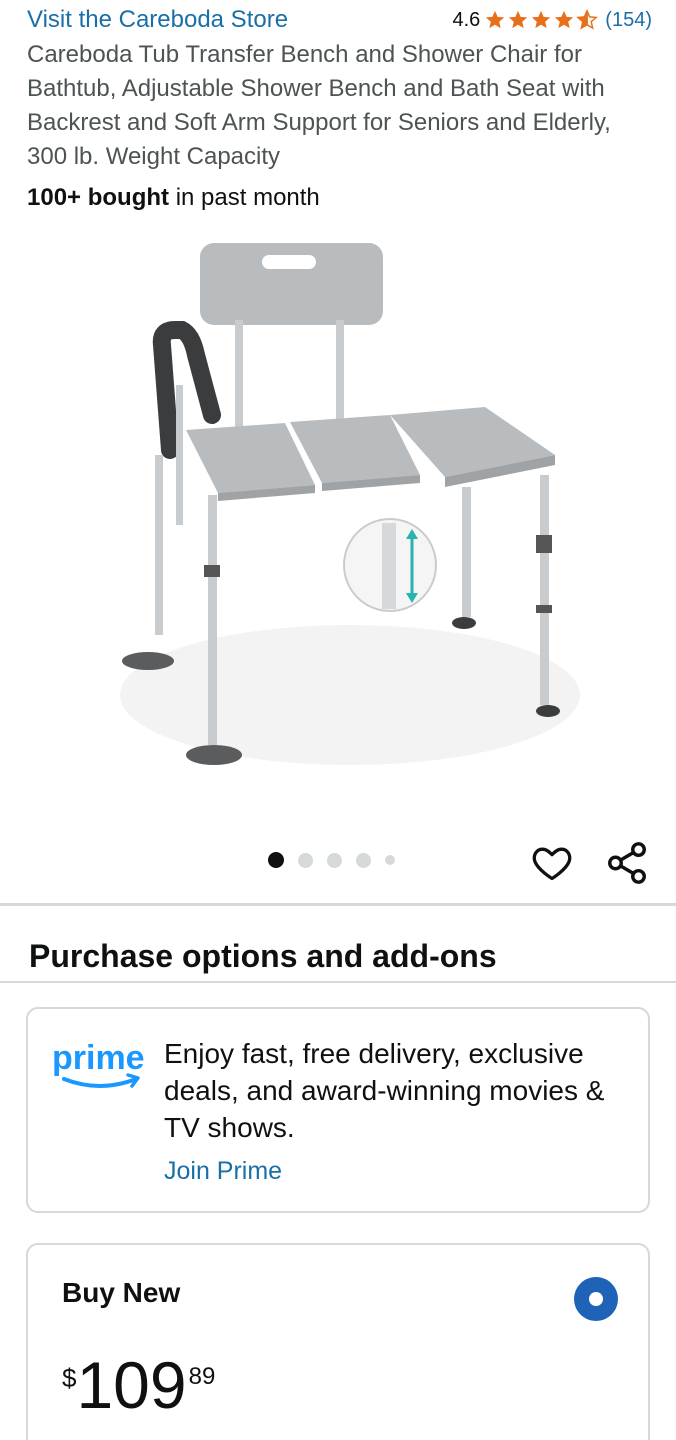 The width and height of the screenshot is (676, 1440). I want to click on buy-new-option: Buy New $ 109 89, so click(338, 1341).